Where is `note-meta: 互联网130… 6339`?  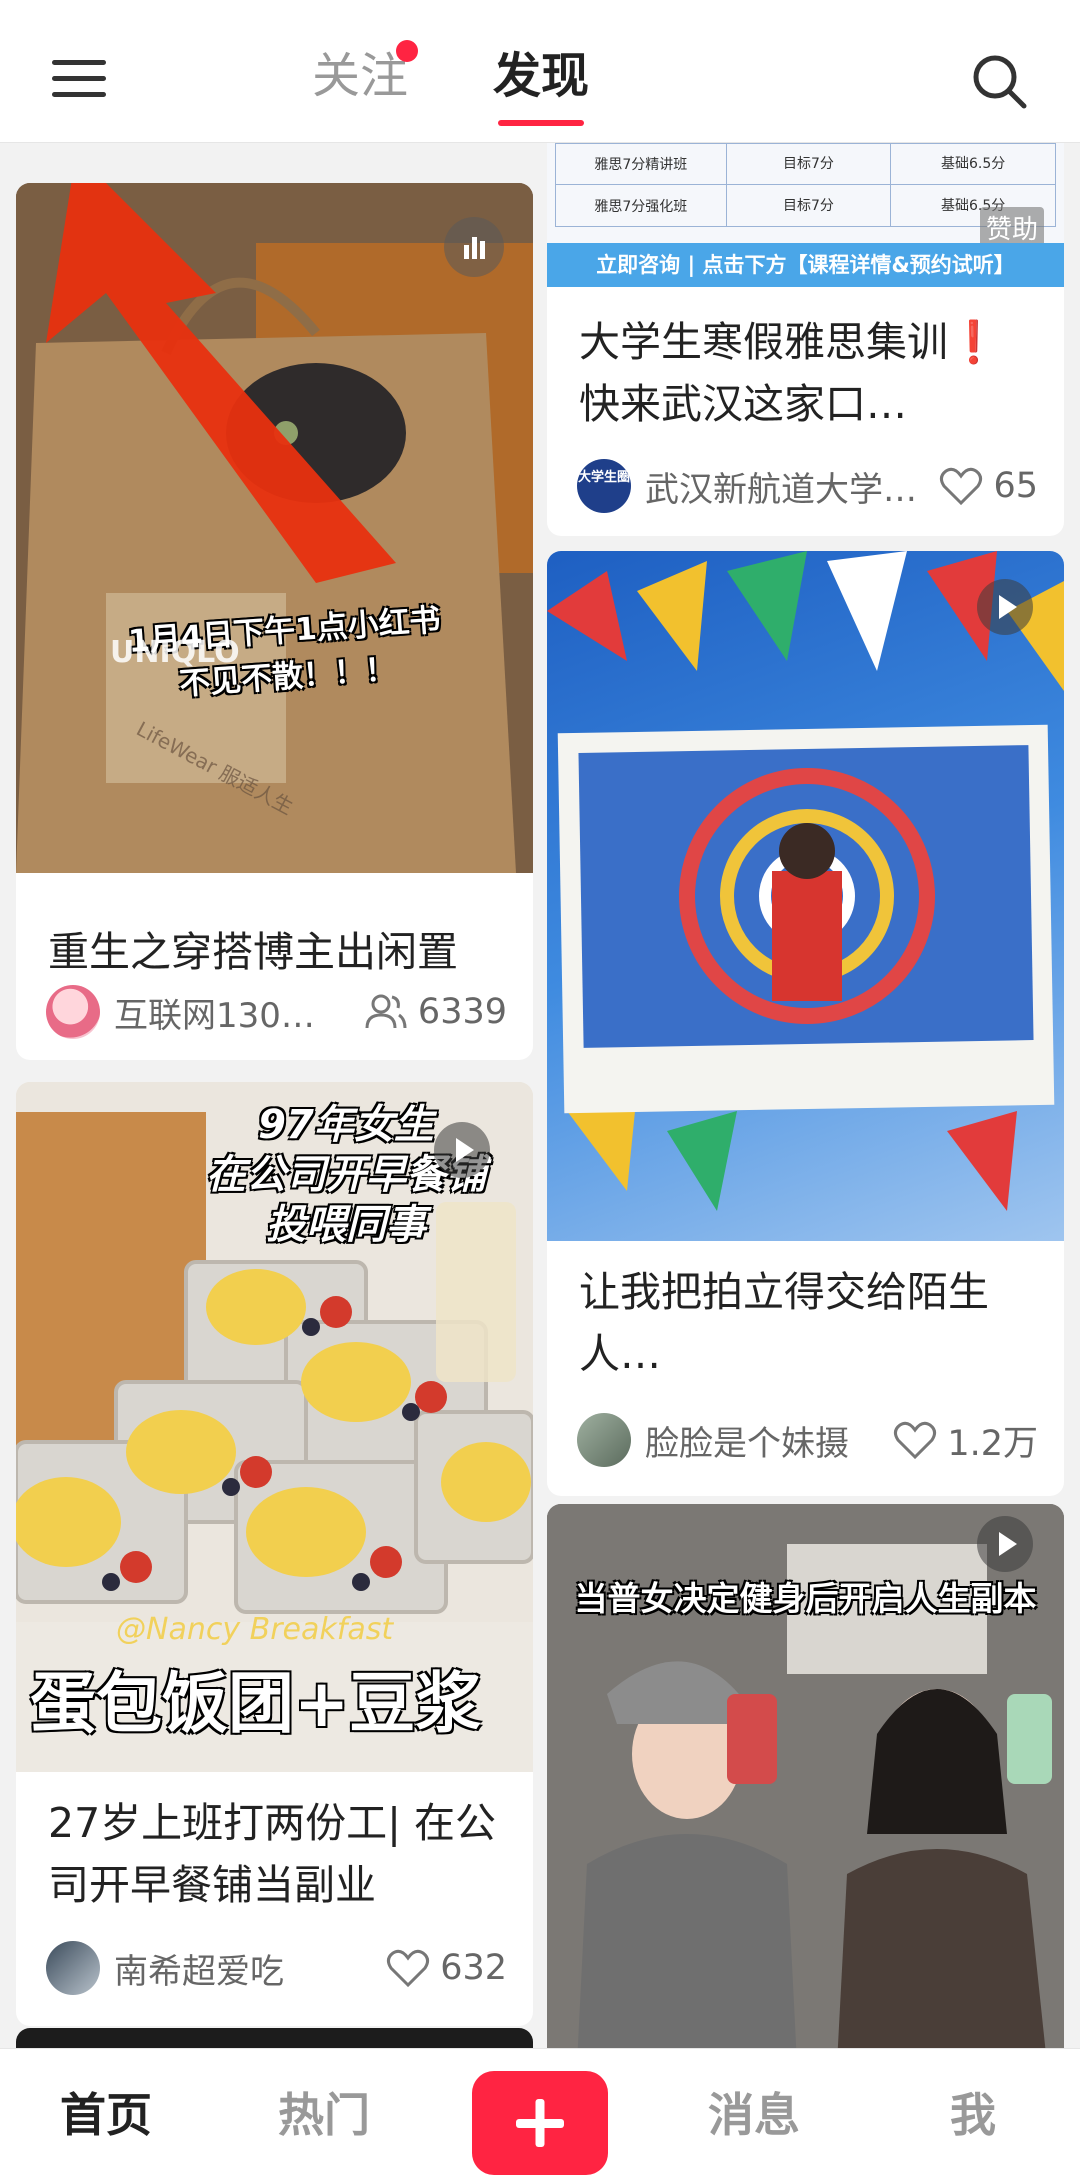 note-meta: 互联网130… 6339 is located at coordinates (276, 1012).